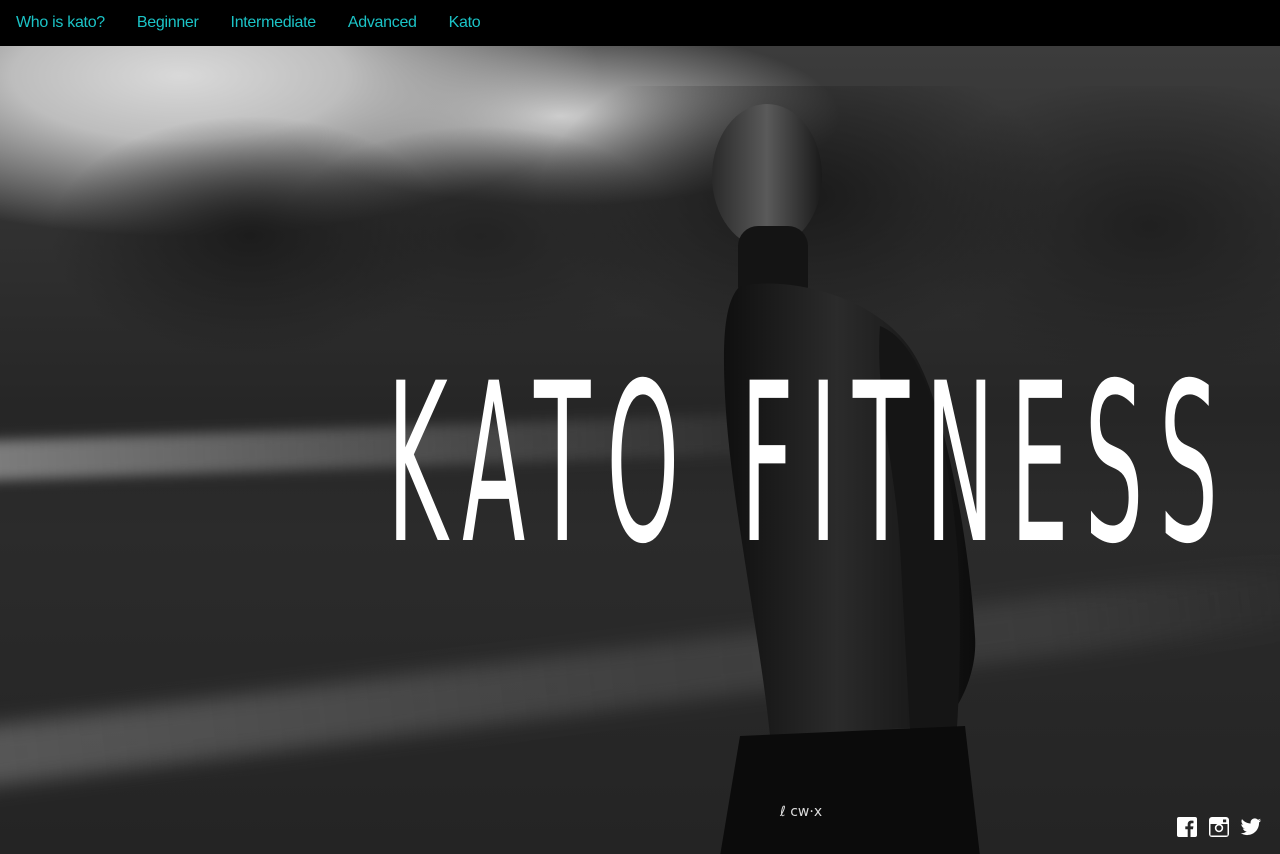  What do you see at coordinates (274, 23) in the screenshot?
I see `nav-link-intermediate: Intermediate` at bounding box center [274, 23].